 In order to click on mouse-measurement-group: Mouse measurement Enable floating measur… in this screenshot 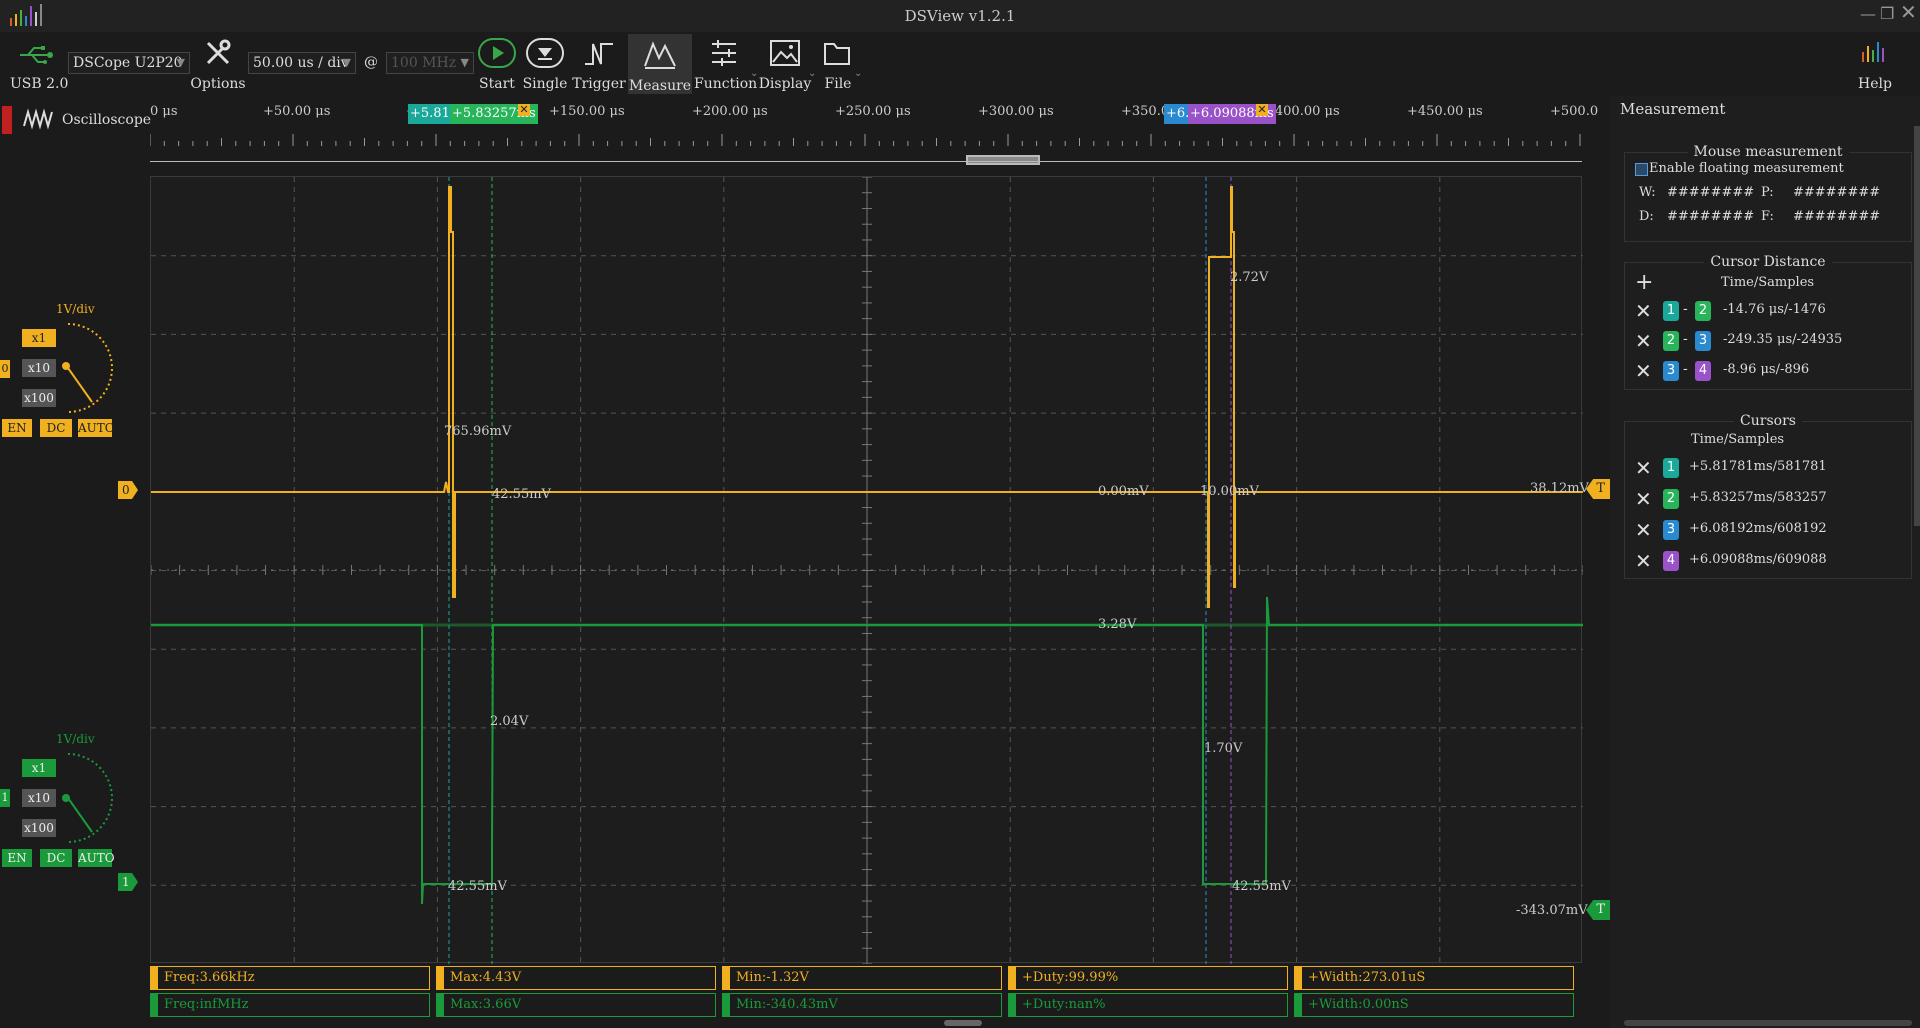, I will do `click(1768, 193)`.